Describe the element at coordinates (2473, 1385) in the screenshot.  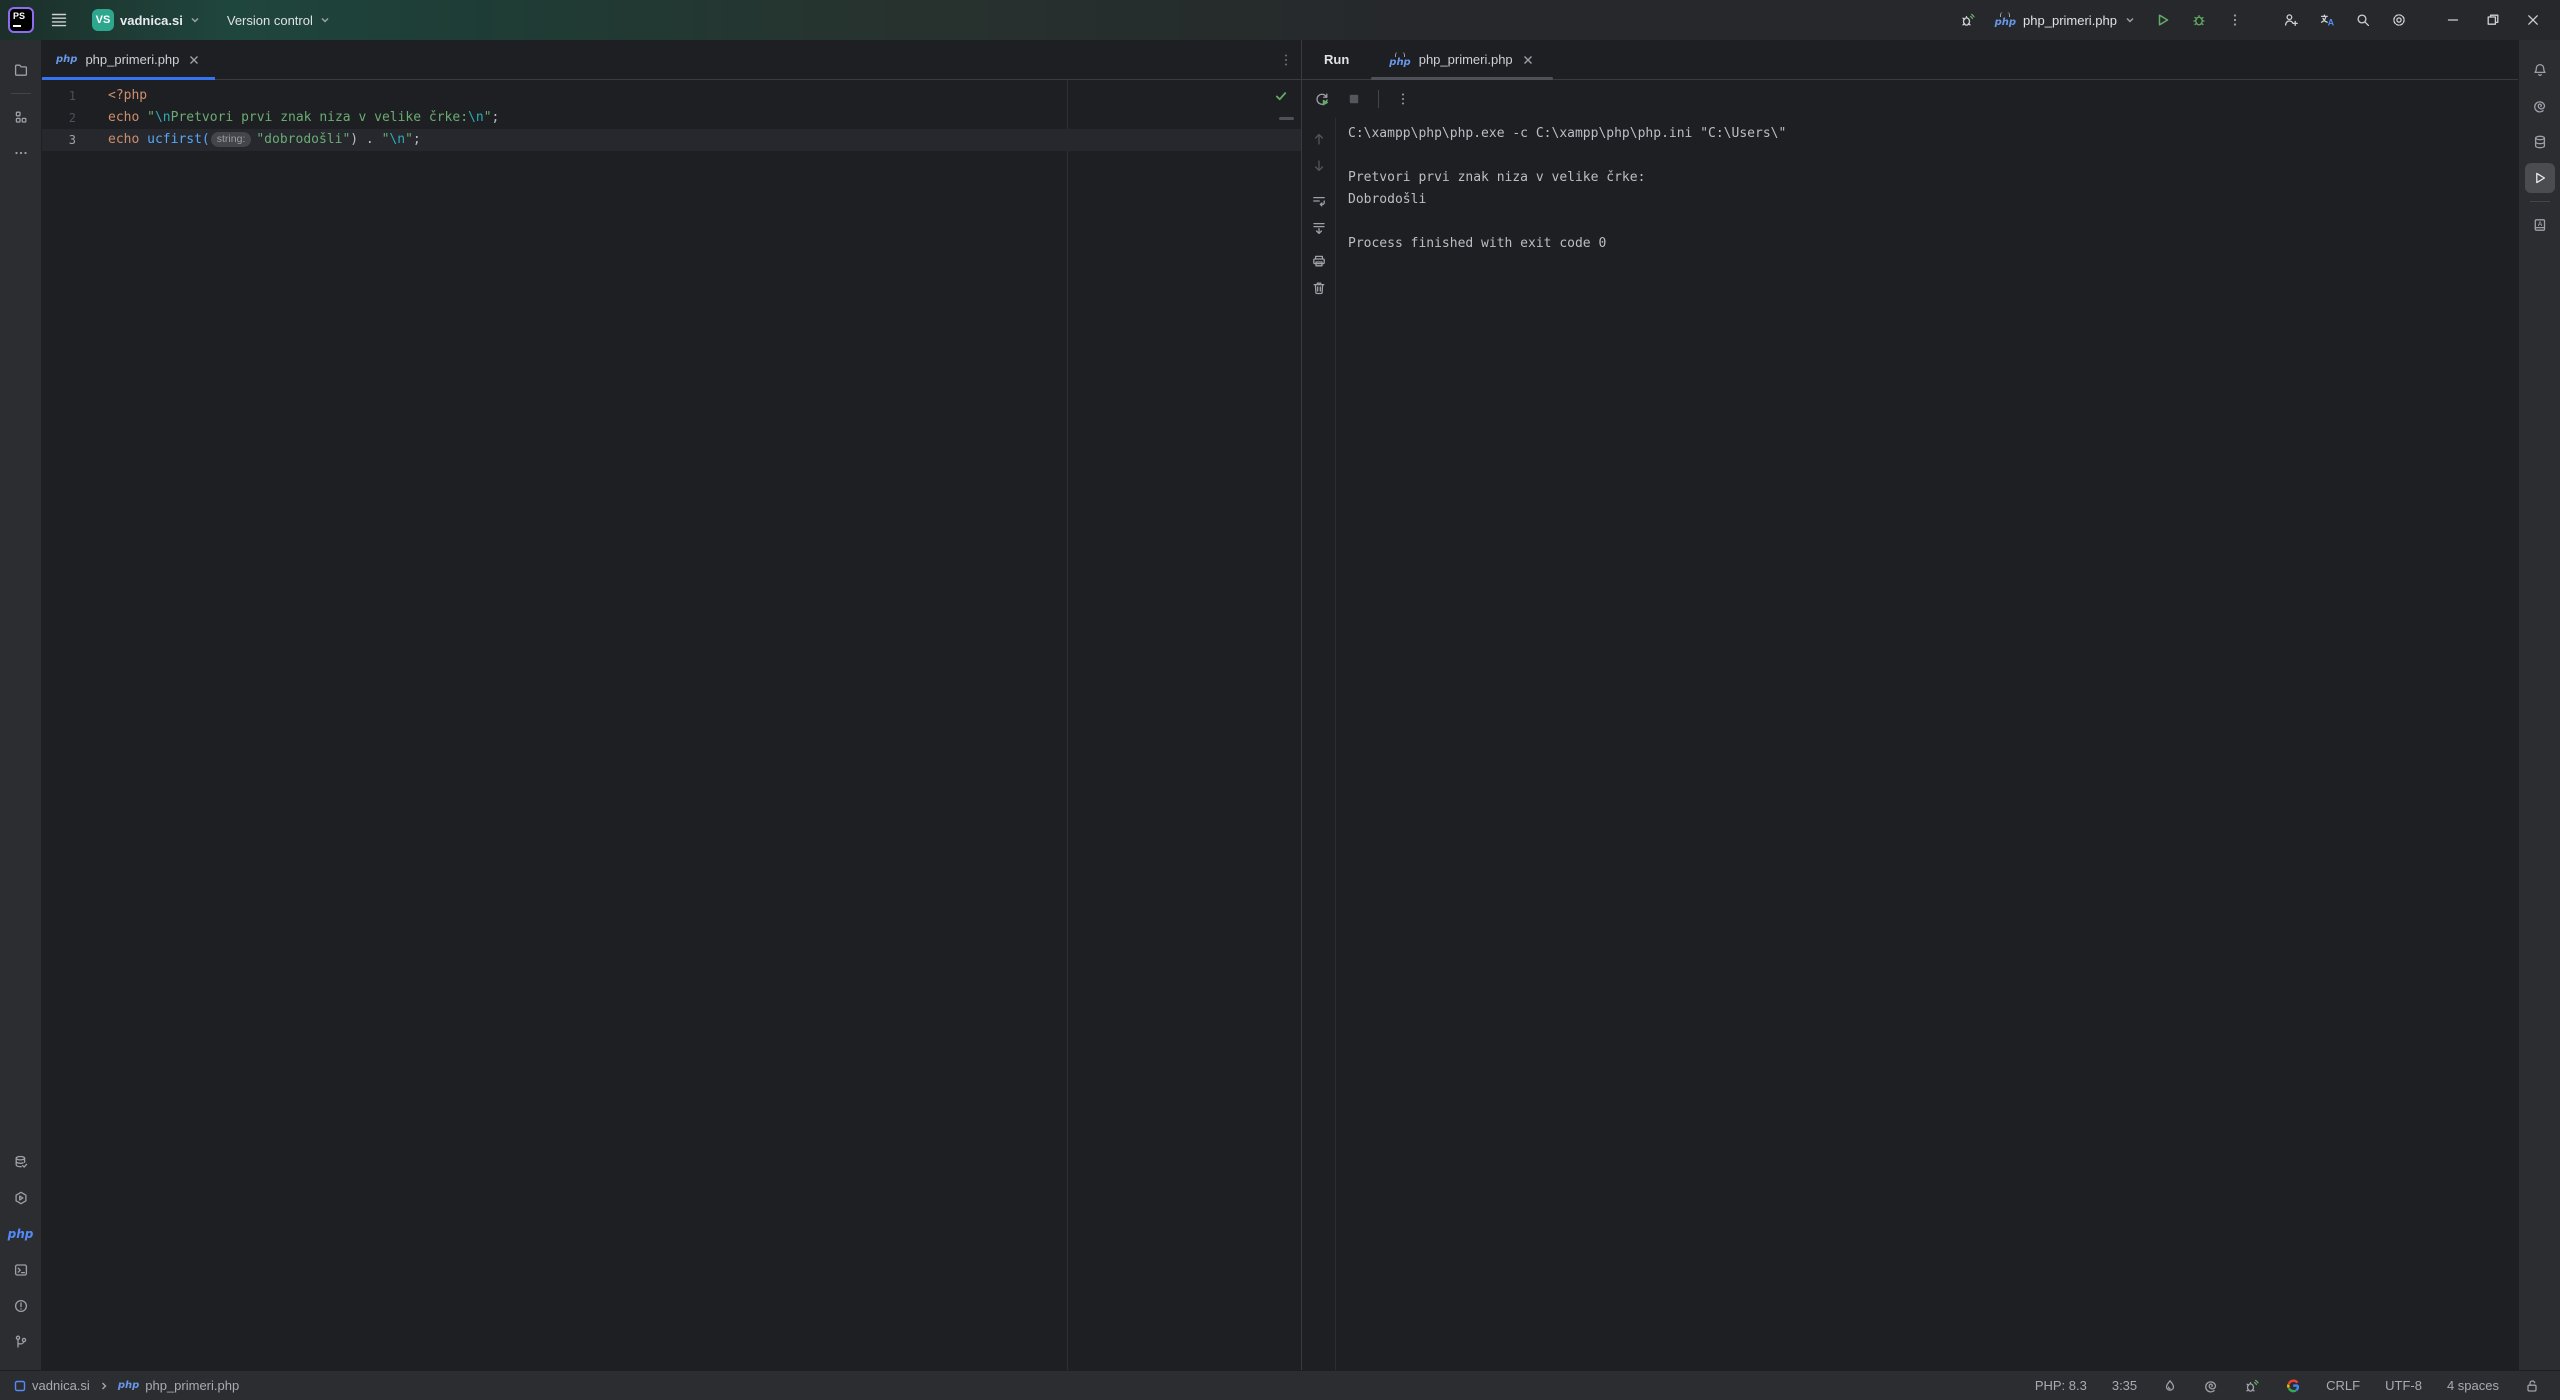
I see `indent-widget: 4 spaces` at that location.